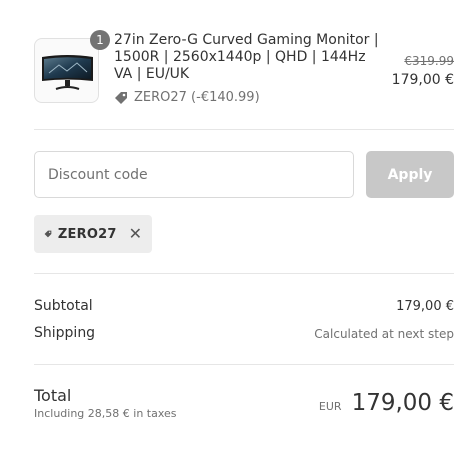  I want to click on currency-code: EUR, so click(330, 406).